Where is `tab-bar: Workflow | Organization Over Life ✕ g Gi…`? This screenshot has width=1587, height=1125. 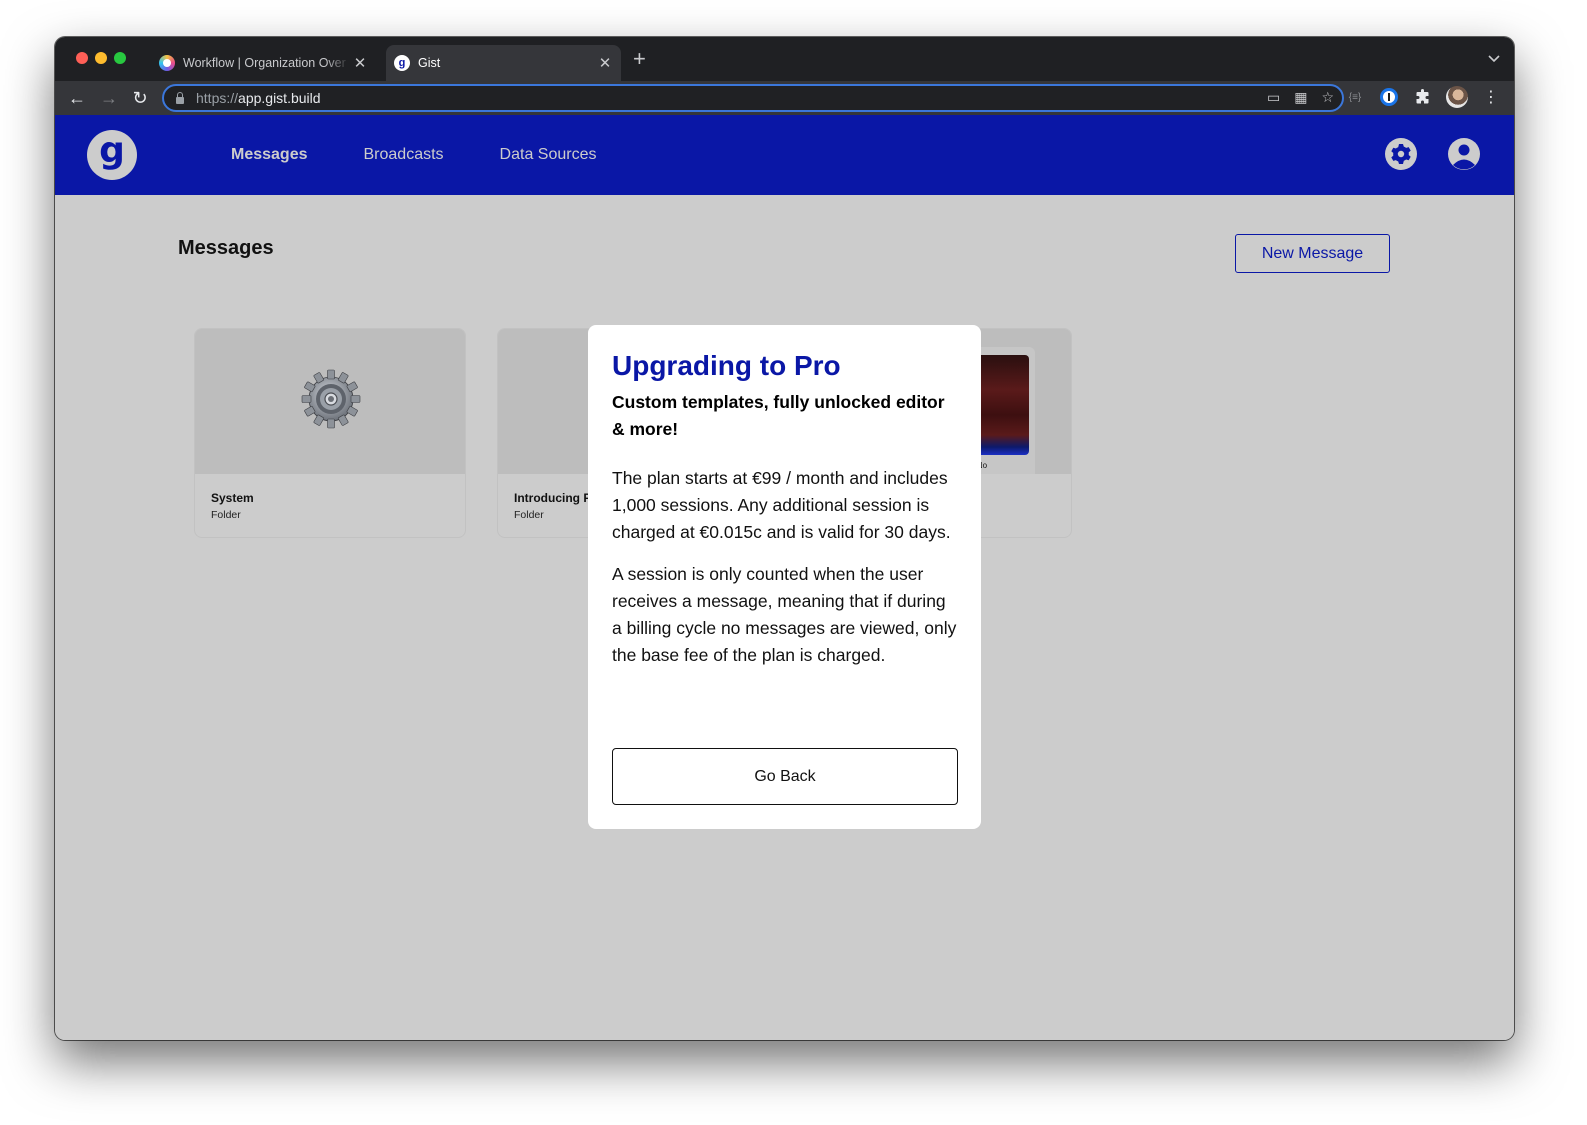
tab-bar: Workflow | Organization Over Life ✕ g Gi… is located at coordinates (784, 59).